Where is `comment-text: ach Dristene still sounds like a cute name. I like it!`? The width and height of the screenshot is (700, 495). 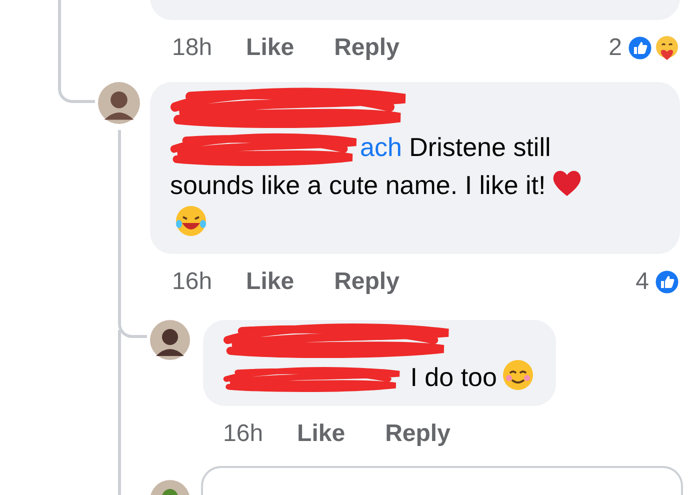
comment-text: ach Dristene still sounds like a cute name. I like it! is located at coordinates (382, 185).